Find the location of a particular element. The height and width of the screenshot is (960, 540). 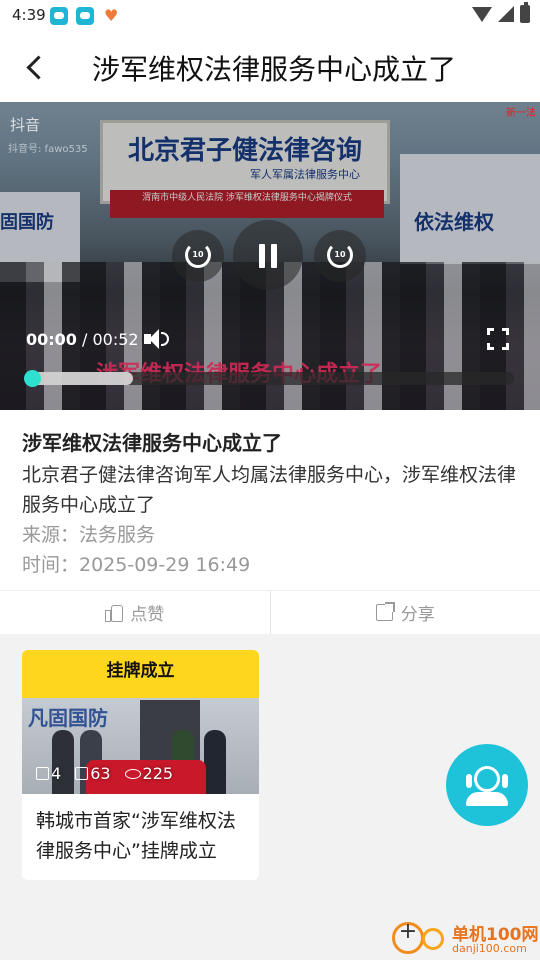

share-count-value: 63 is located at coordinates (100, 773).